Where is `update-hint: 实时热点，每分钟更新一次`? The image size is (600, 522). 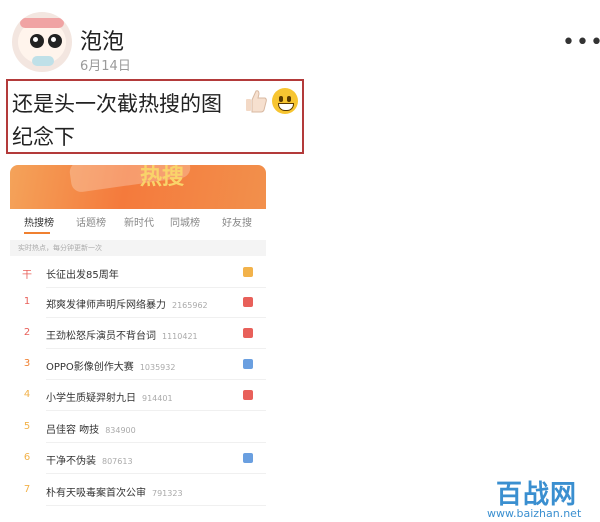 update-hint: 实时热点，每分钟更新一次 is located at coordinates (138, 248).